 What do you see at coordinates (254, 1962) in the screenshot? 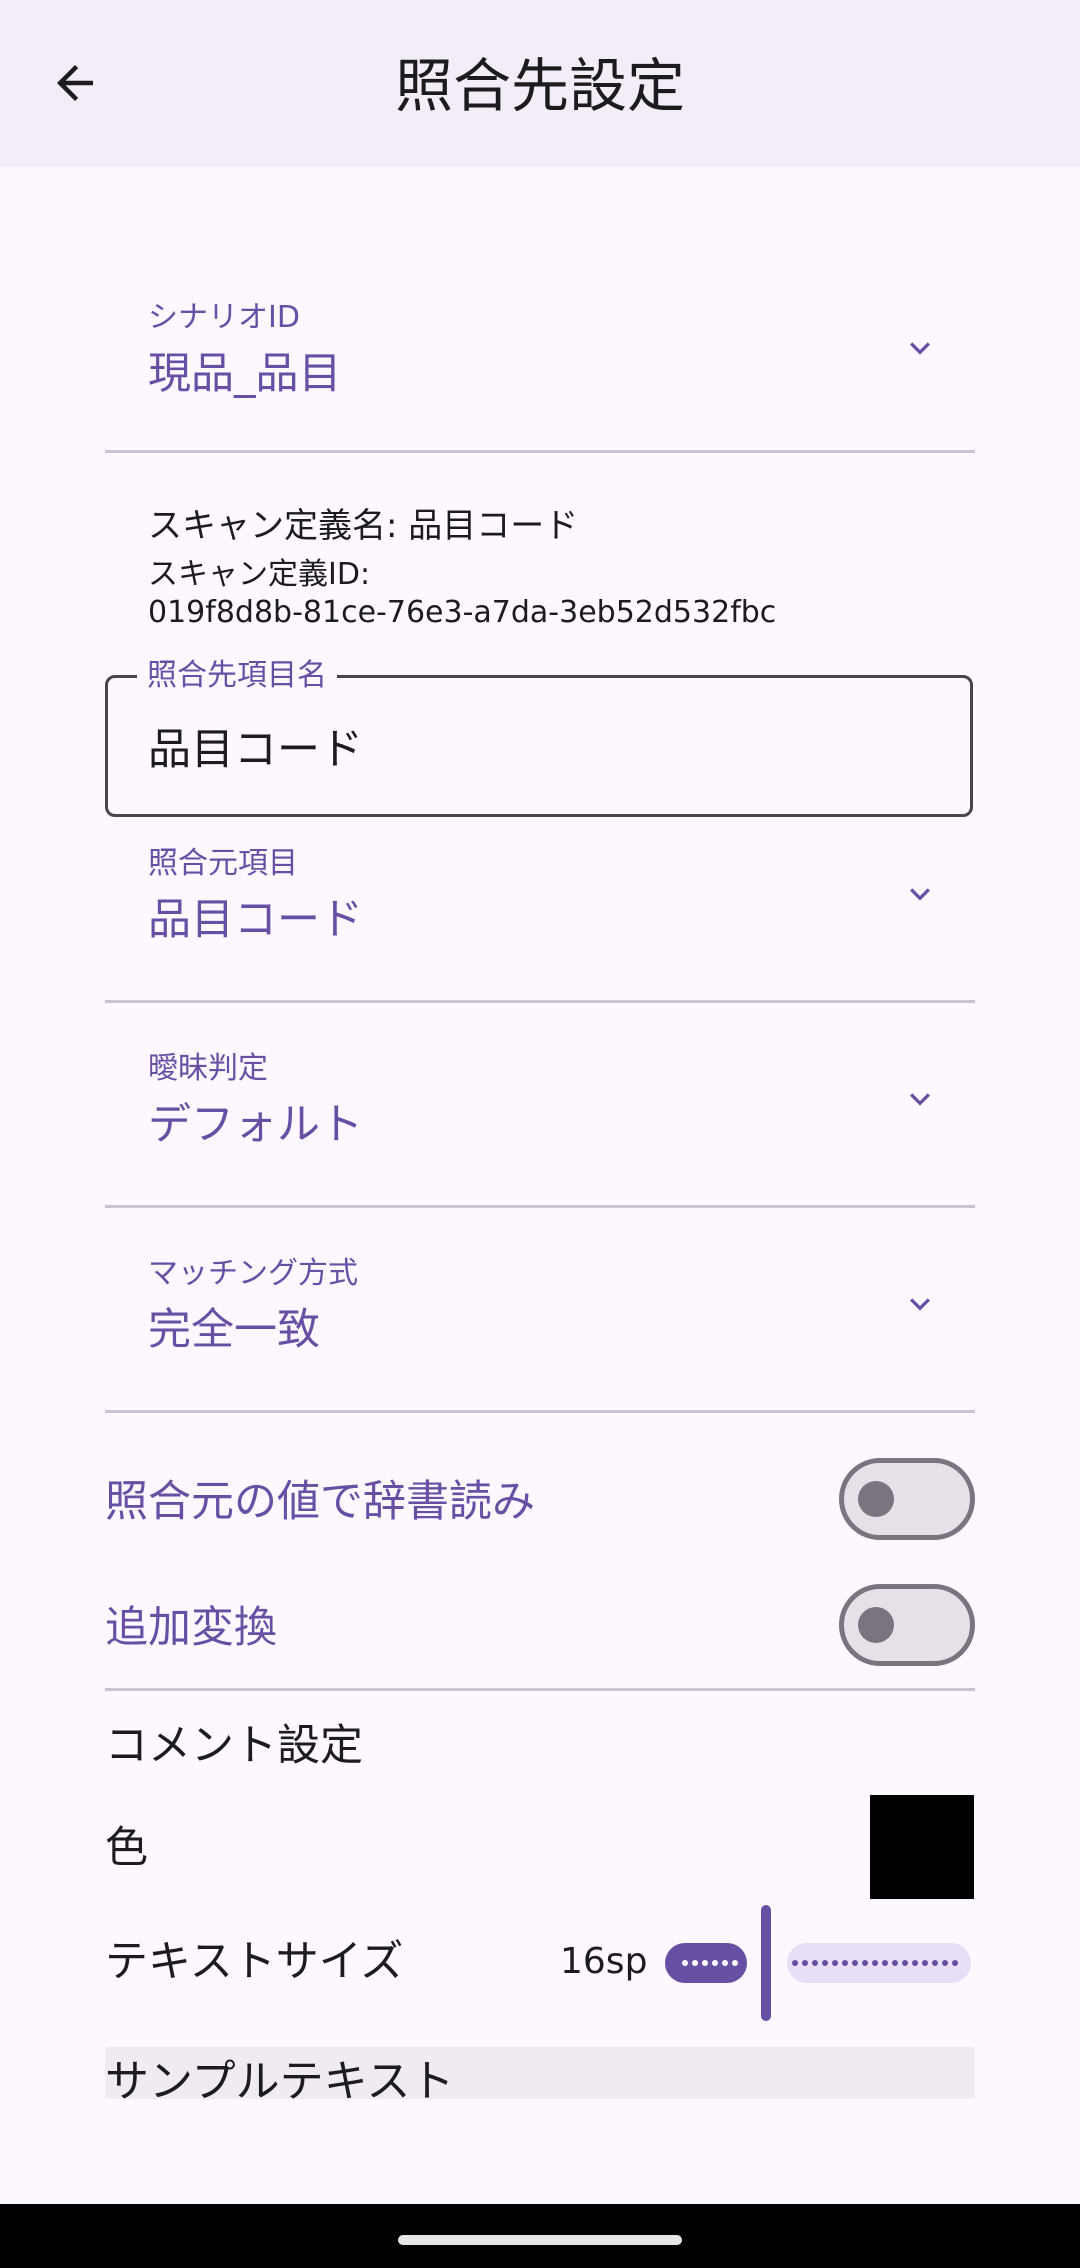
I see `text-size-label: テキストサイズ` at bounding box center [254, 1962].